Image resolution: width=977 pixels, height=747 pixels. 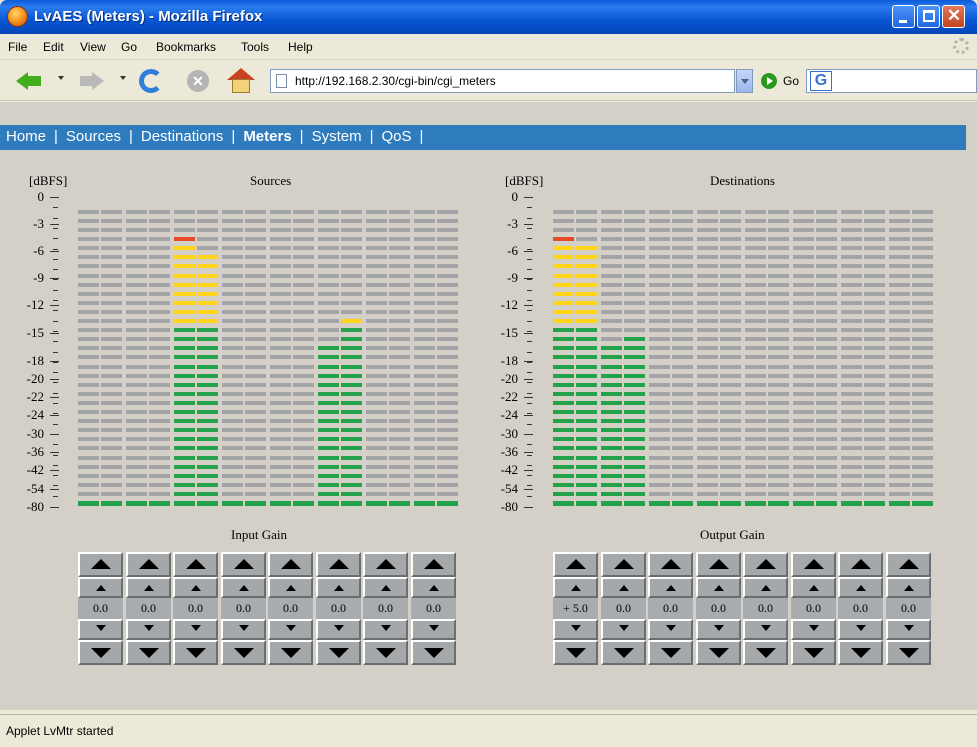 I want to click on menu-bookmarks: Bookmarks, so click(x=186, y=47).